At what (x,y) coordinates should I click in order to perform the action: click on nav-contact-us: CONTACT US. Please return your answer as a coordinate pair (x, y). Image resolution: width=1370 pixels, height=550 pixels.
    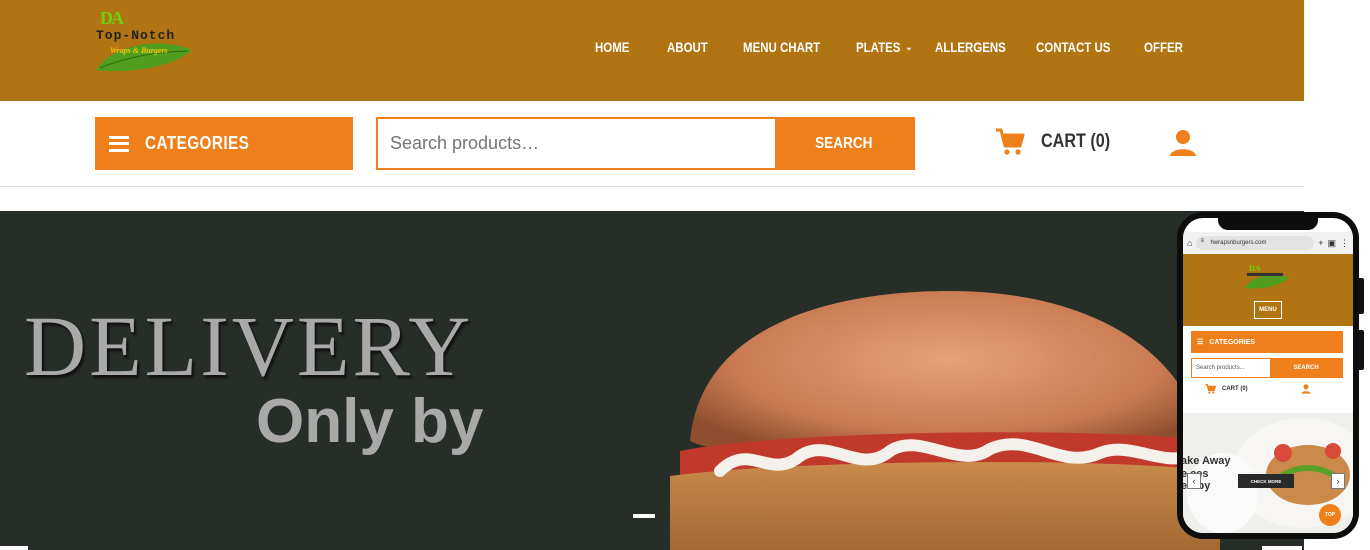
    Looking at the image, I should click on (1073, 47).